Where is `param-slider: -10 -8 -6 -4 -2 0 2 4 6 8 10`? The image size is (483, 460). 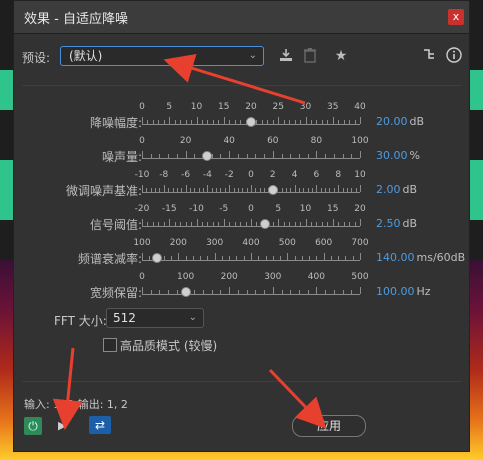
param-slider: -10 -8 -6 -4 -2 0 2 4 6 8 10 is located at coordinates (250, 185).